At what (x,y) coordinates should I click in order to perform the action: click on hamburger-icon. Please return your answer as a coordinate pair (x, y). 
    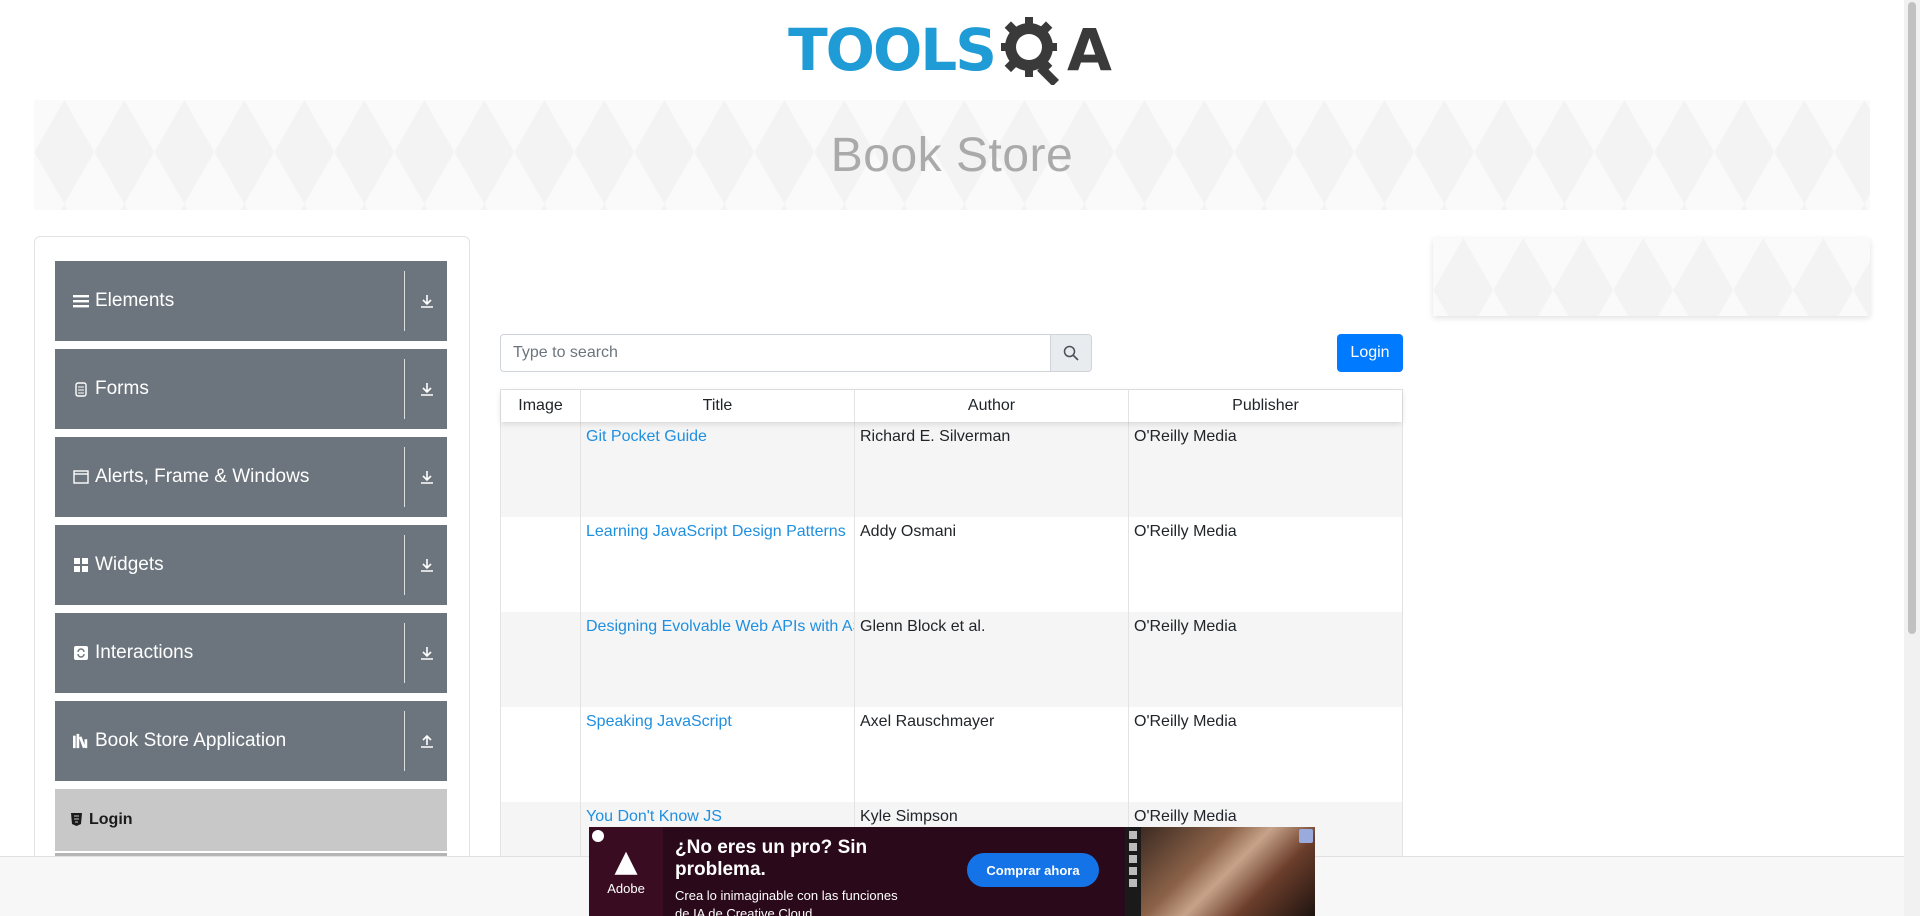
    Looking at the image, I should click on (81, 301).